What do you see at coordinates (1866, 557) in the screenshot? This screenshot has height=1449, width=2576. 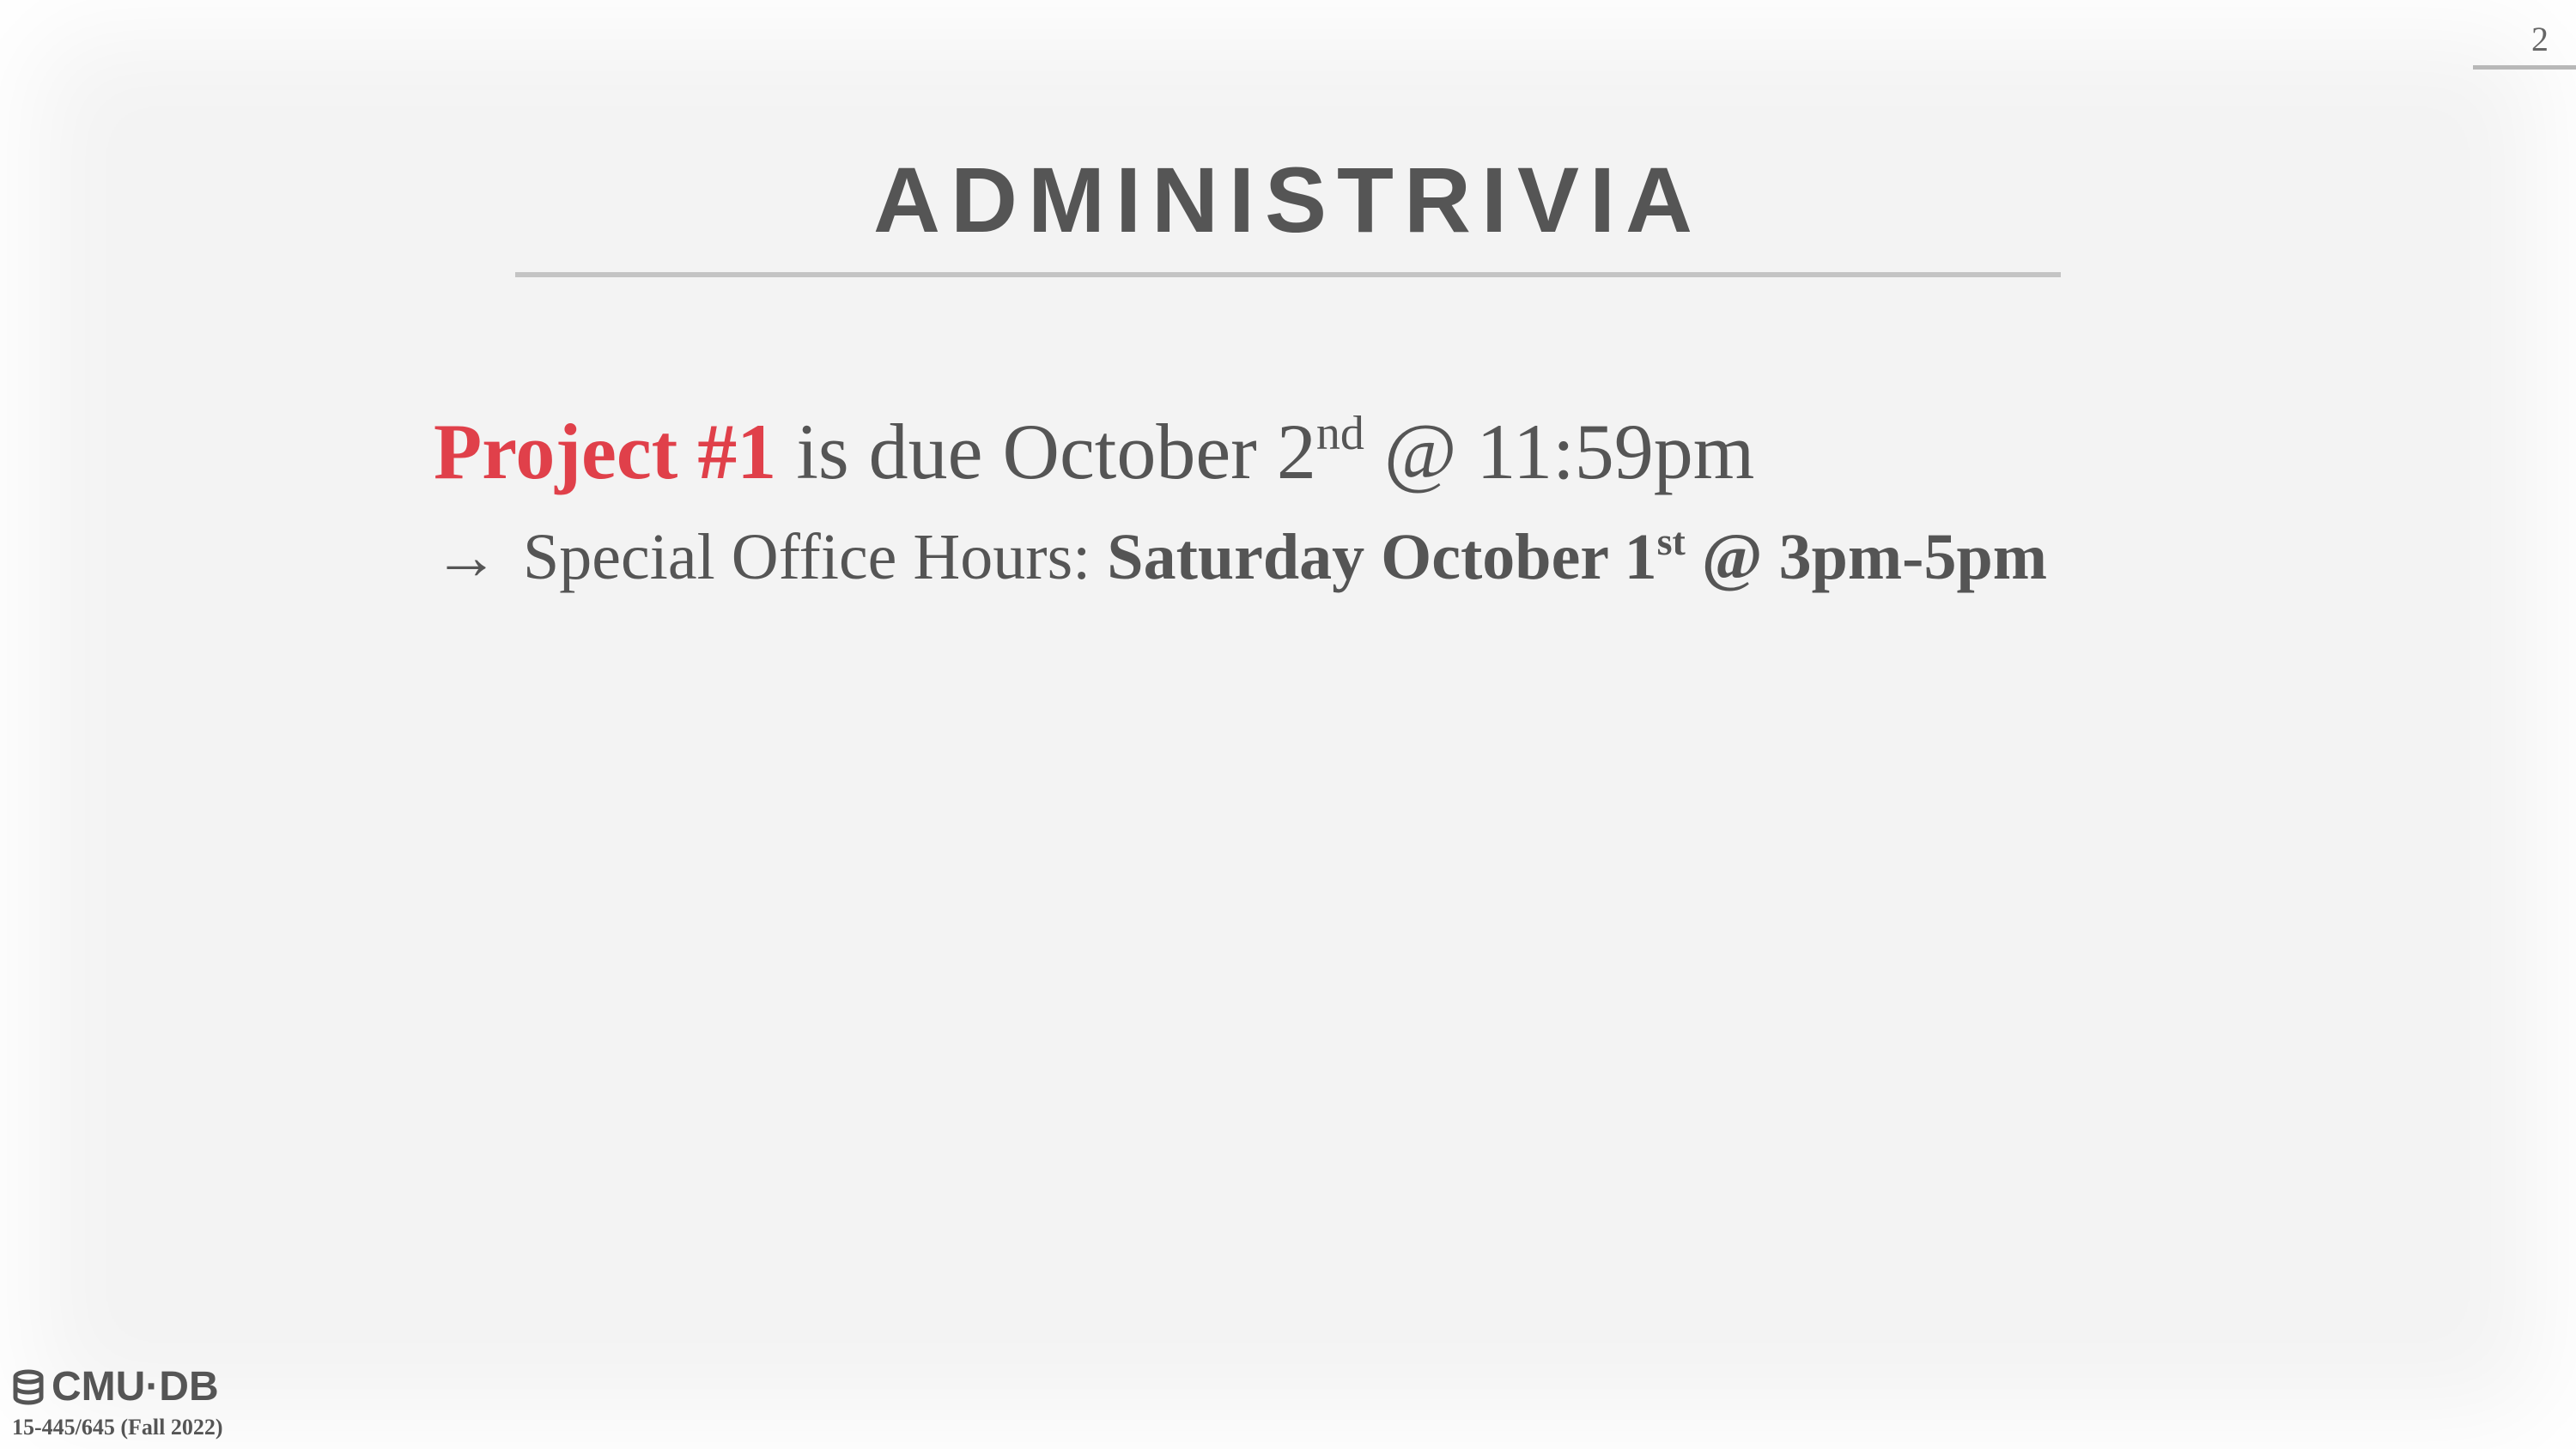 I see `office-hours-time: @ 3pm-5pm` at bounding box center [1866, 557].